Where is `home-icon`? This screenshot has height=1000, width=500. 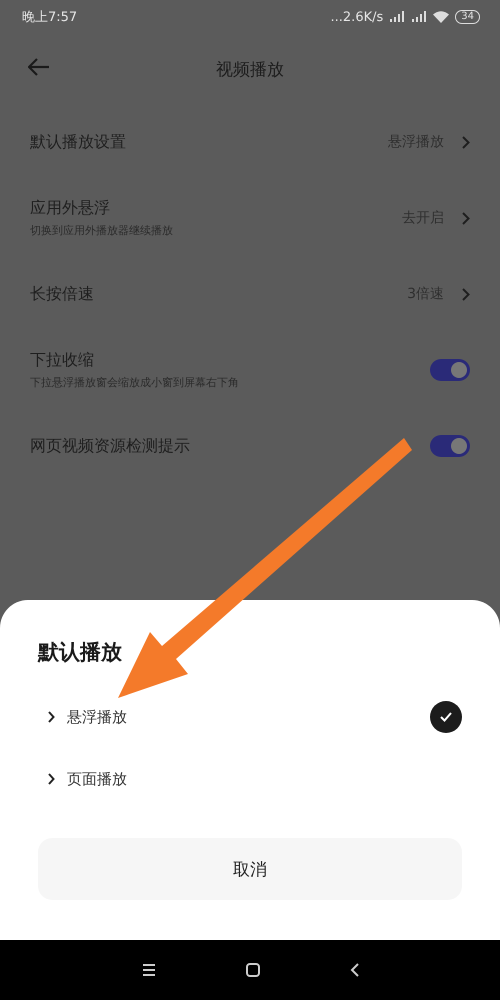 home-icon is located at coordinates (253, 970).